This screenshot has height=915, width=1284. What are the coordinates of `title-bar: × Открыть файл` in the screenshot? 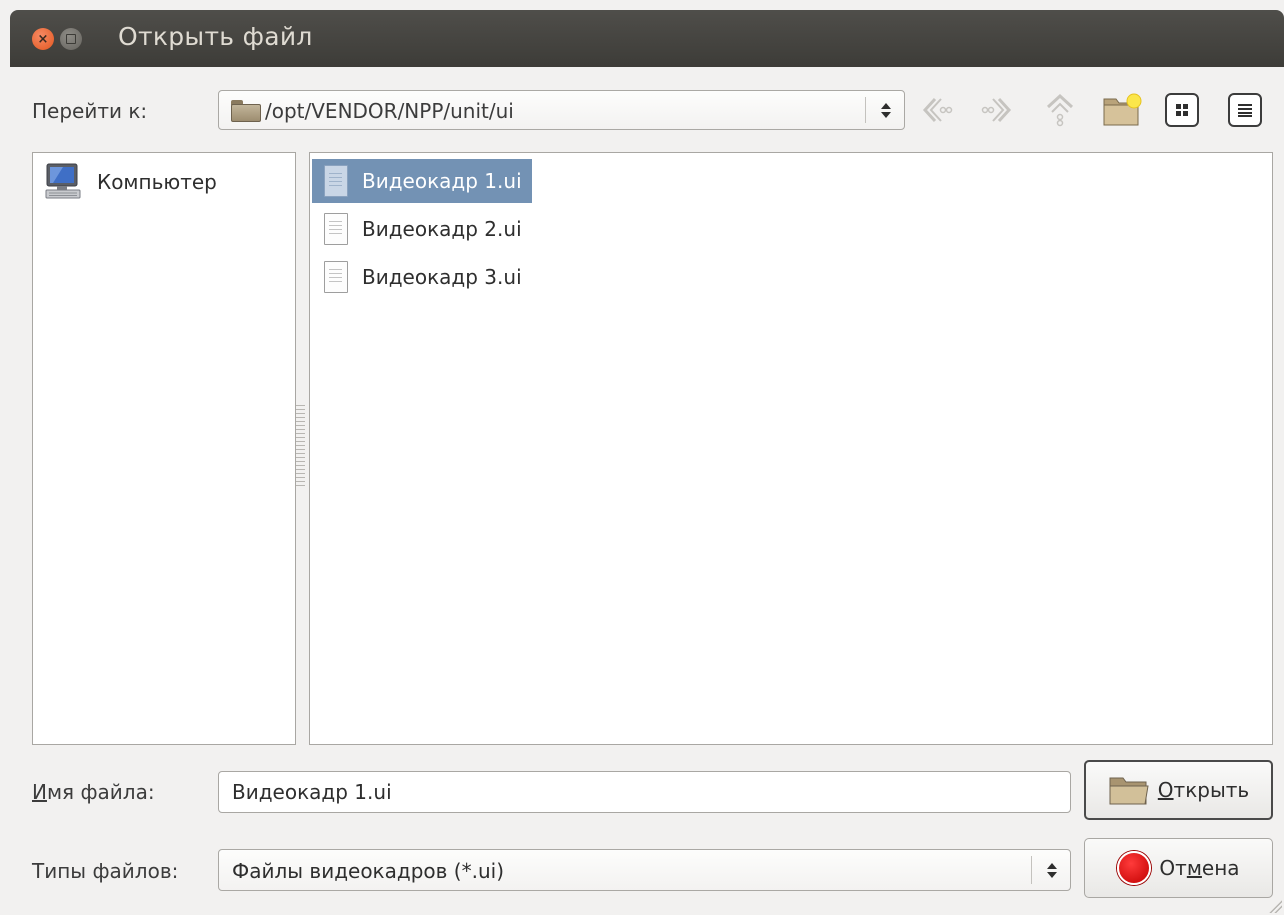 It's located at (647, 38).